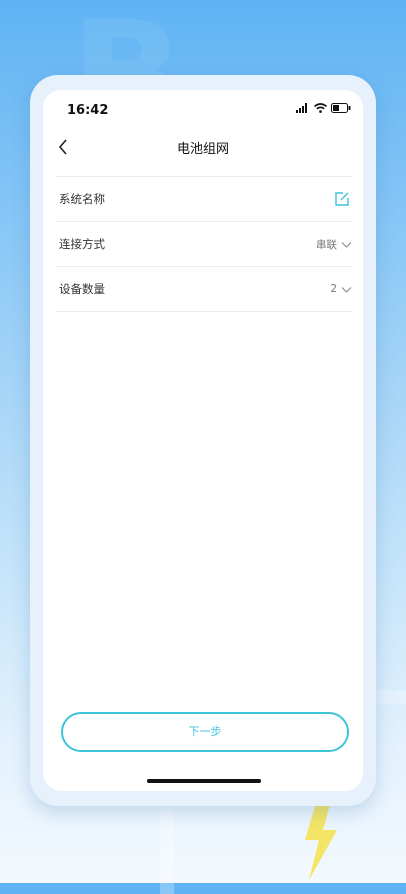  I want to click on setting-control, so click(343, 199).